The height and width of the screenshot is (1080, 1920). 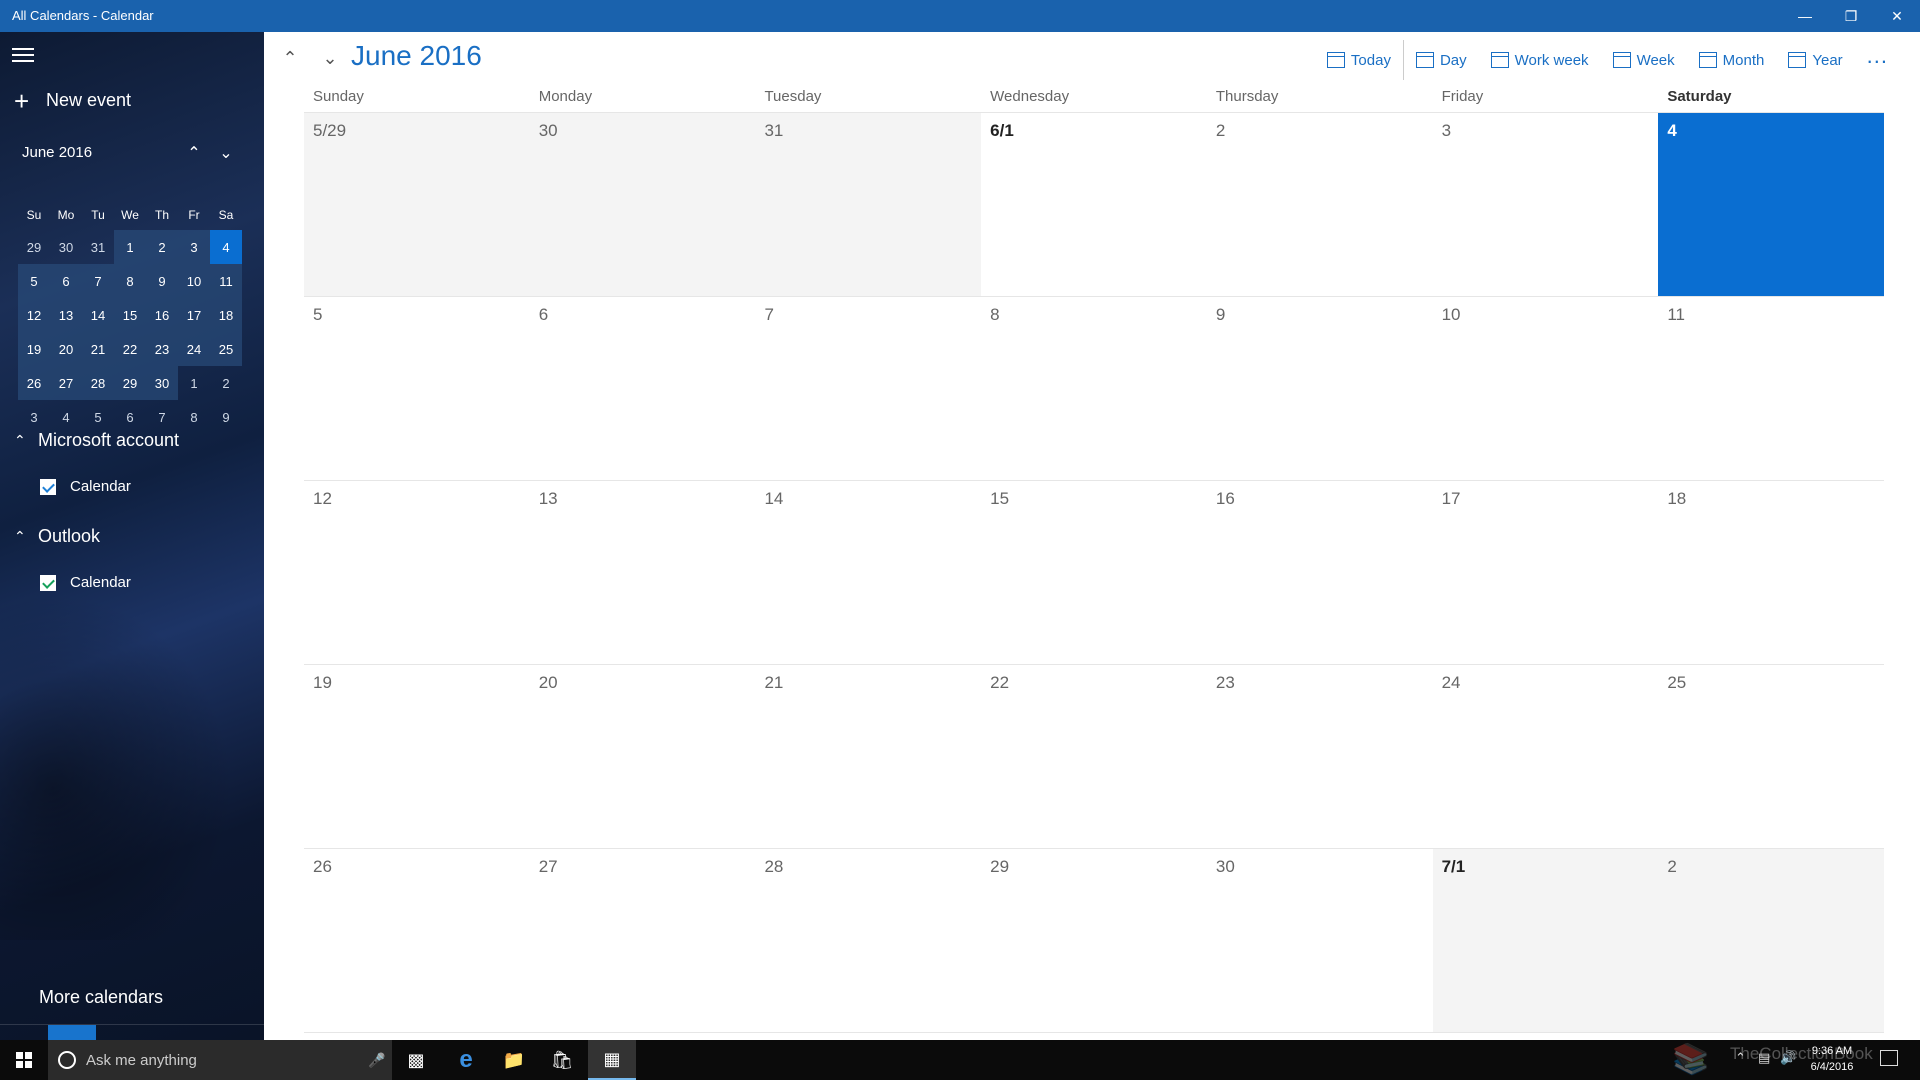 What do you see at coordinates (417, 572) in the screenshot?
I see `day-cell: 12` at bounding box center [417, 572].